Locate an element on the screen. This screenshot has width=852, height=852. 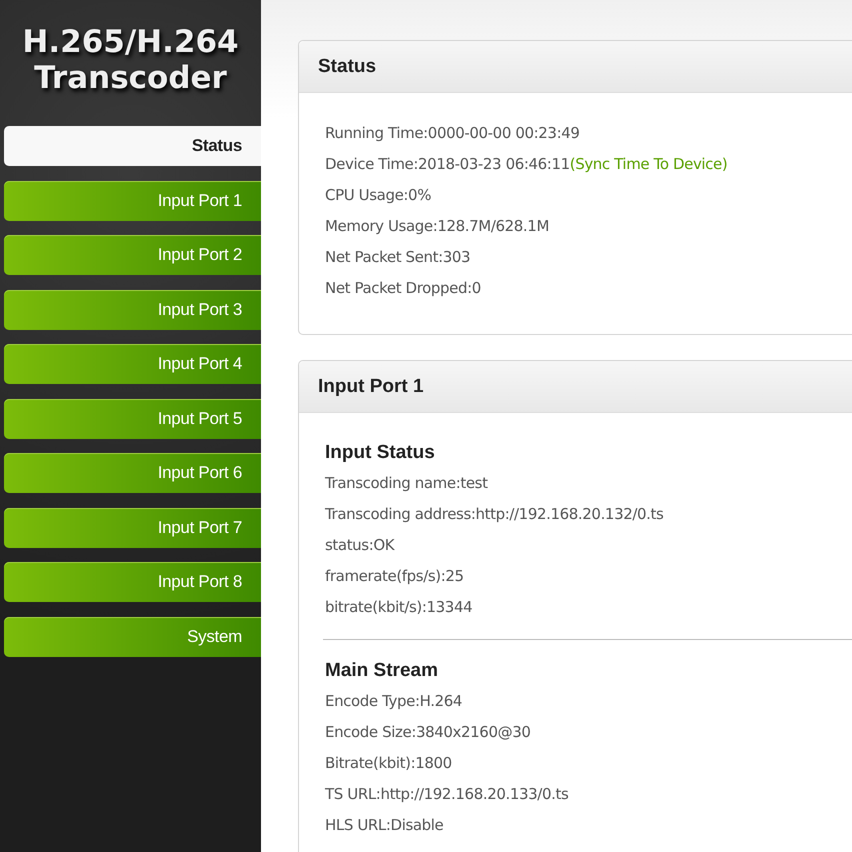
section-heading: Main Stream is located at coordinates (382, 671).